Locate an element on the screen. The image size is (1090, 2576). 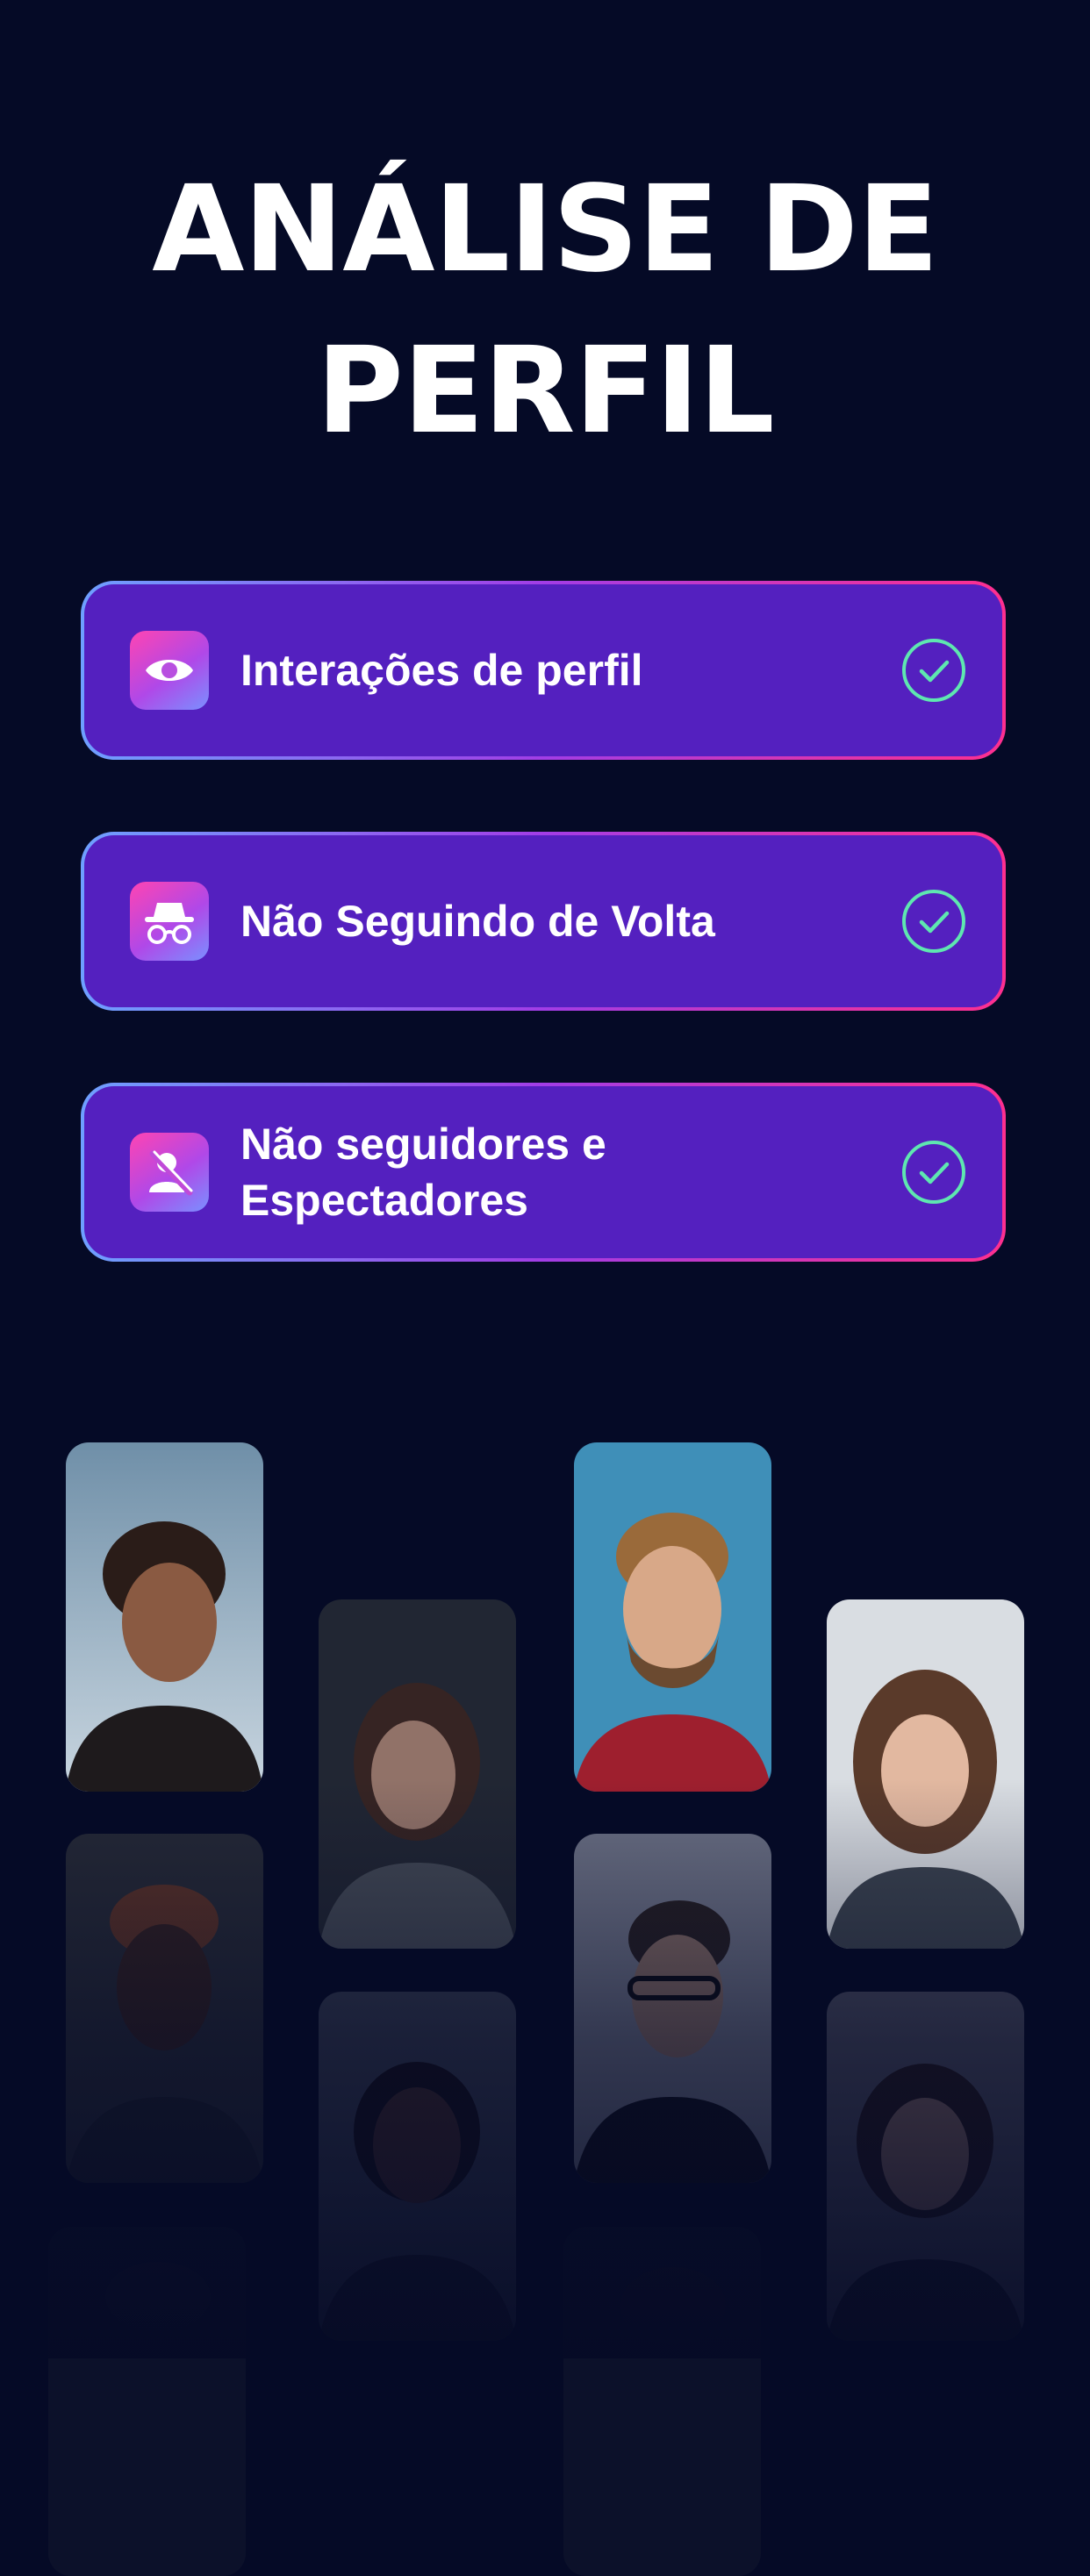
eye-icon is located at coordinates (169, 670).